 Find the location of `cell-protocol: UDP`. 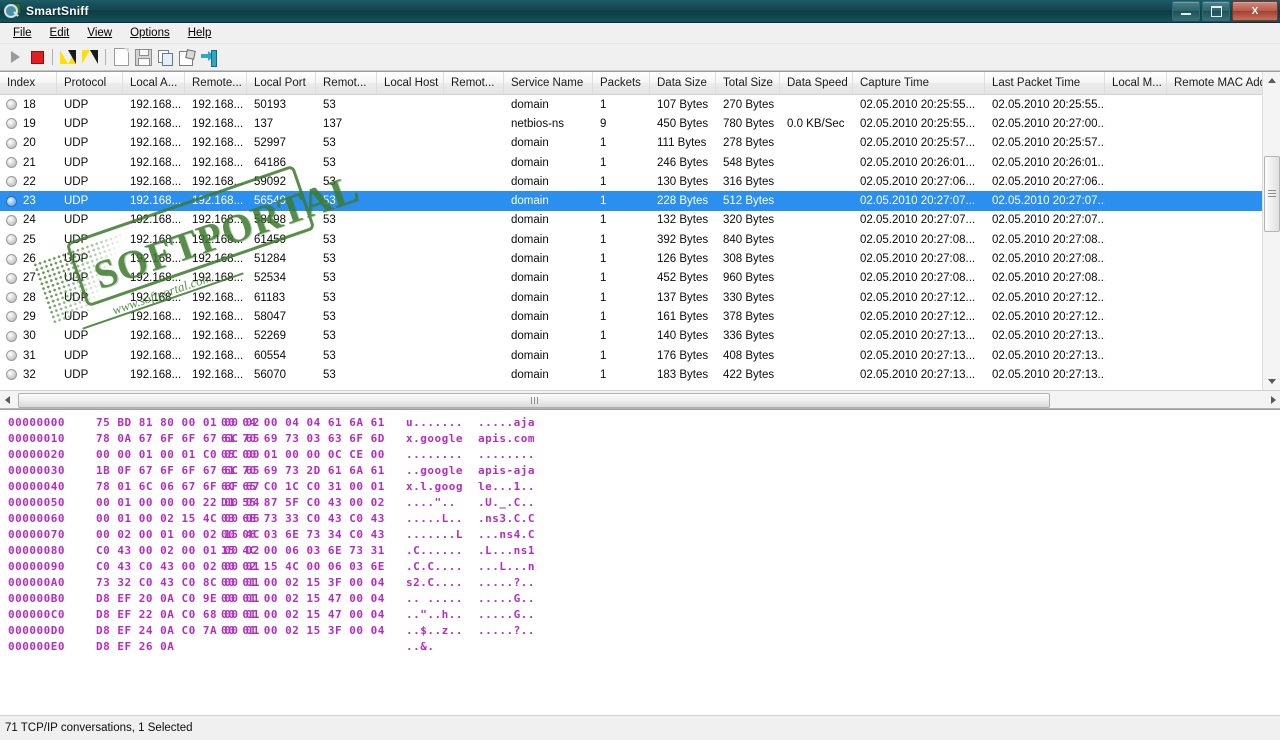

cell-protocol: UDP is located at coordinates (90, 240).